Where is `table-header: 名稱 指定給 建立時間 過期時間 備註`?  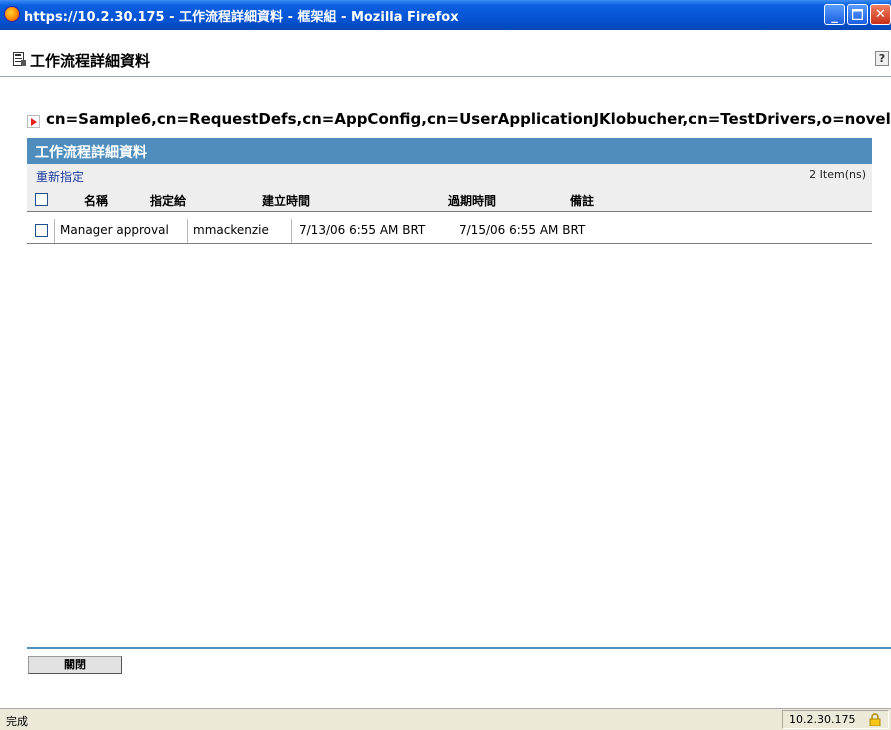
table-header: 名稱 指定給 建立時間 過期時間 備註 is located at coordinates (449, 199).